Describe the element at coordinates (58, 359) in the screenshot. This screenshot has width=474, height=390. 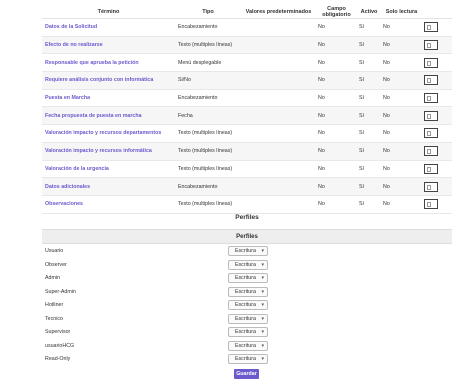
I see `profile-name: Read-Only` at that location.